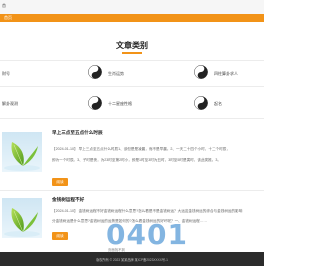 Image resolution: width=320 pixels, height=266 pixels. I want to click on site-brand: 首, so click(4, 6).